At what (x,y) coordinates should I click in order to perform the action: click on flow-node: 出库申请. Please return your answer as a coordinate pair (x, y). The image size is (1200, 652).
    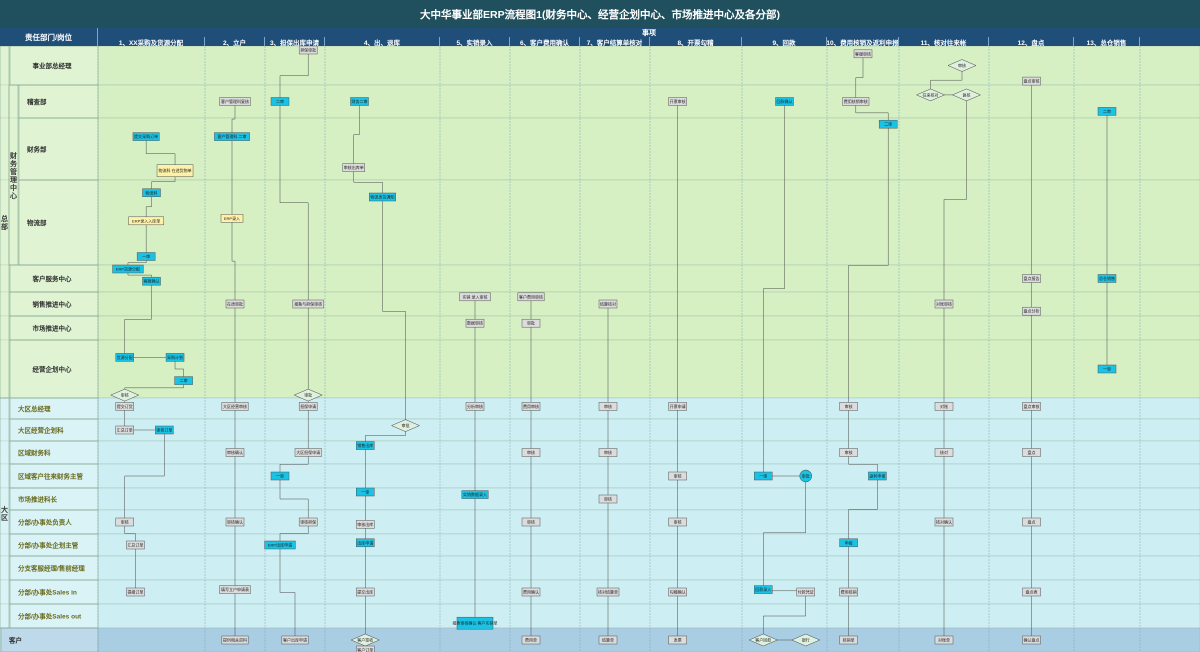
    Looking at the image, I should click on (365, 543).